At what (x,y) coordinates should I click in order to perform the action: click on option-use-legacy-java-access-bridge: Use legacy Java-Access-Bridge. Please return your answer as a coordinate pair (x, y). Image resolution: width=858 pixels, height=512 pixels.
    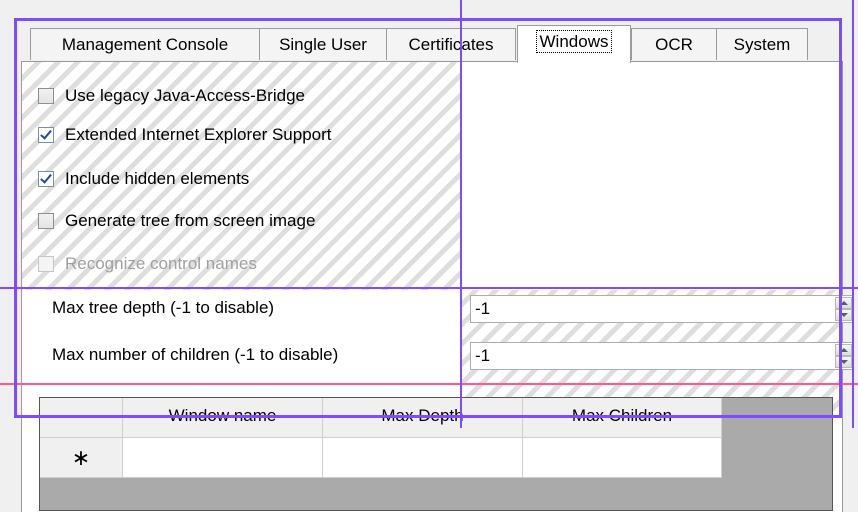
    Looking at the image, I should click on (171, 96).